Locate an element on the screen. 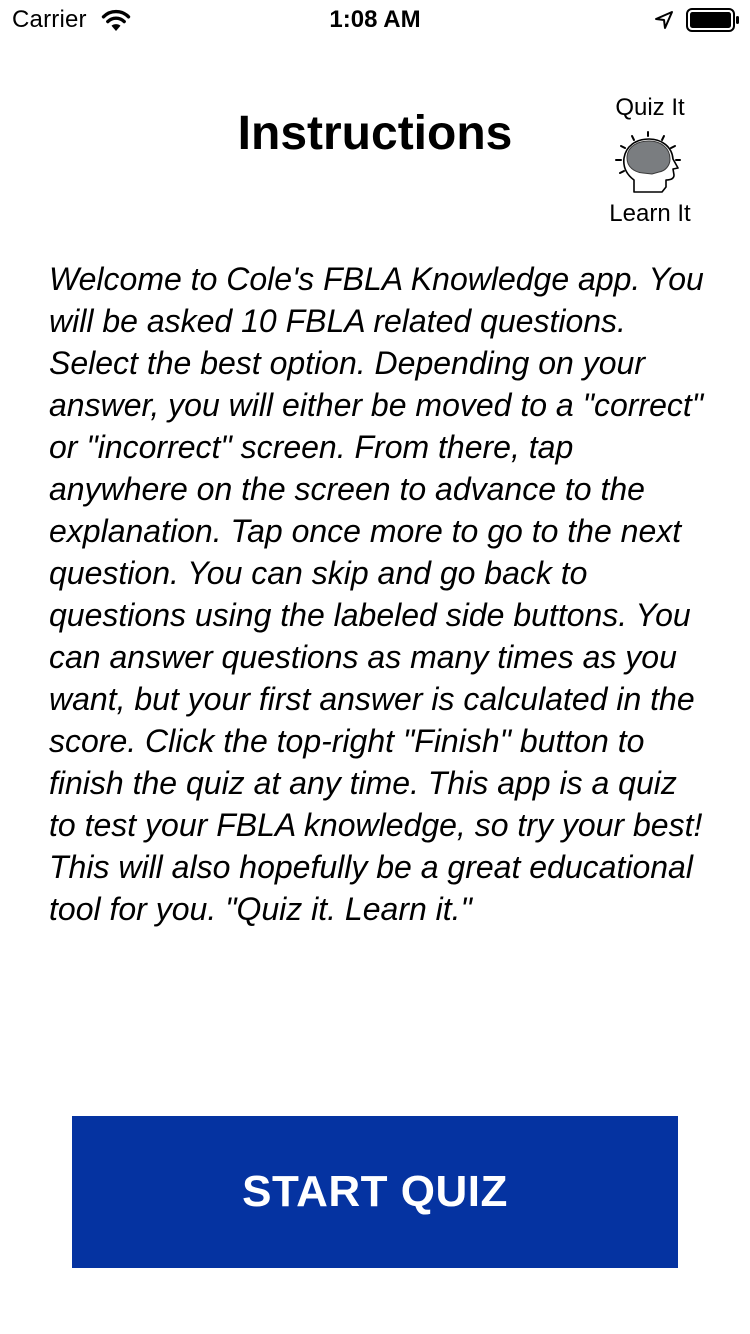  battery-icon is located at coordinates (712, 20).